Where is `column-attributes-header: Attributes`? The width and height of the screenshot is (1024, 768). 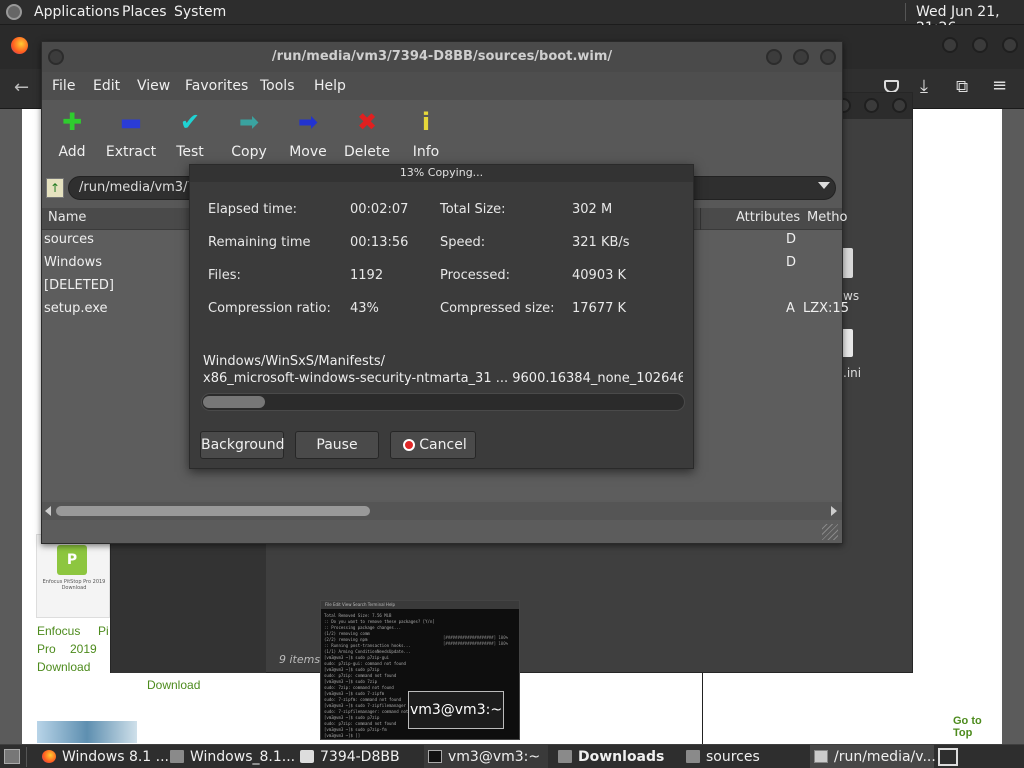
column-attributes-header: Attributes is located at coordinates (768, 217).